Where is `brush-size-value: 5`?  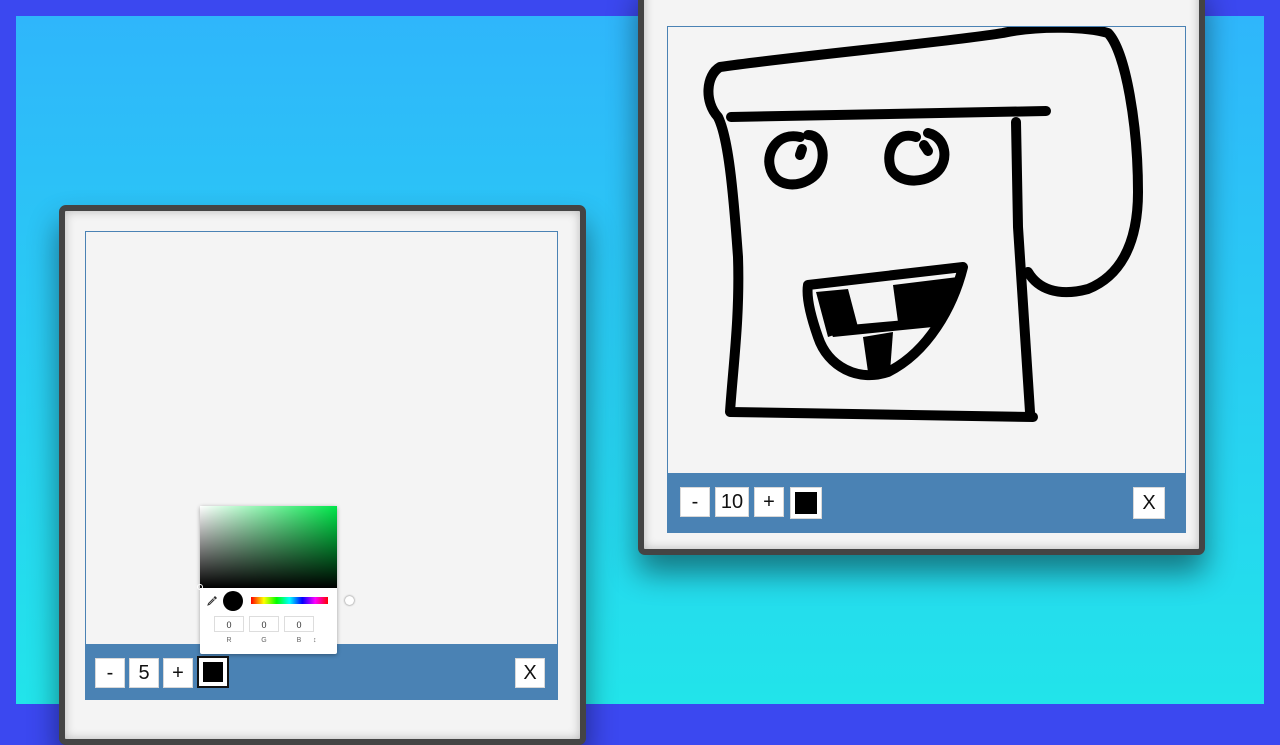 brush-size-value: 5 is located at coordinates (144, 673).